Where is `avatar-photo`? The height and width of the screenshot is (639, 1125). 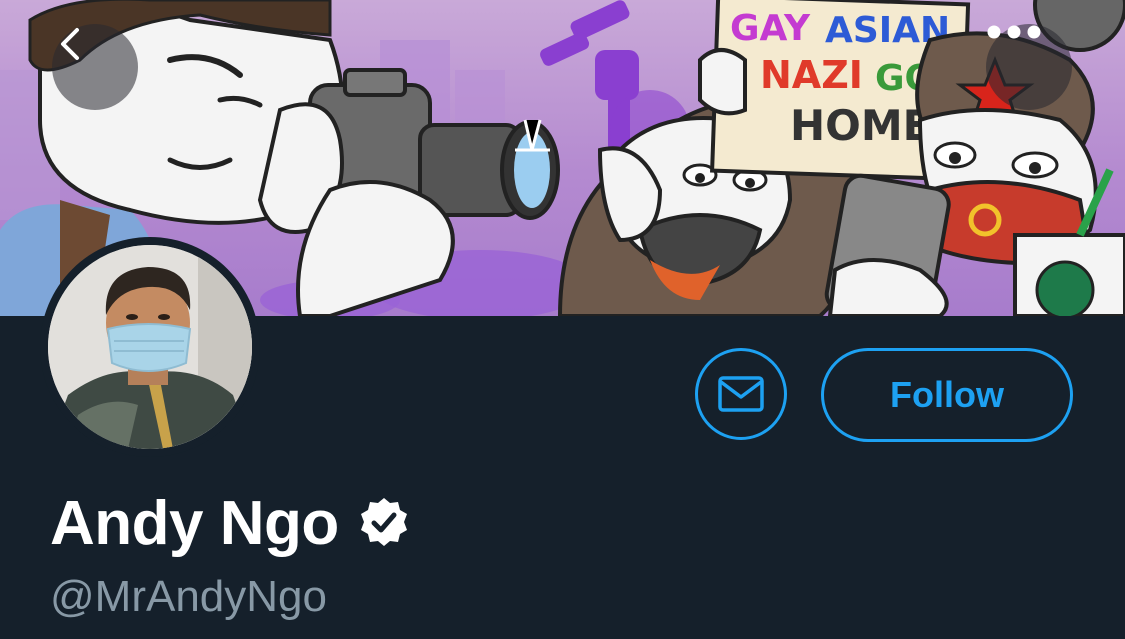 avatar-photo is located at coordinates (150, 347).